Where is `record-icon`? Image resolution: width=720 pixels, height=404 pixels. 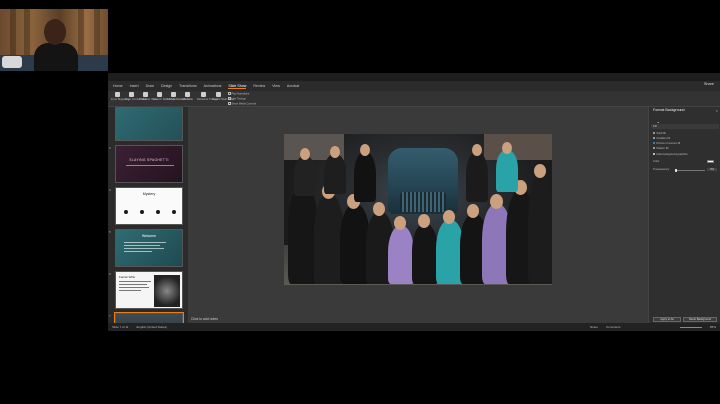 record-icon is located at coordinates (218, 94).